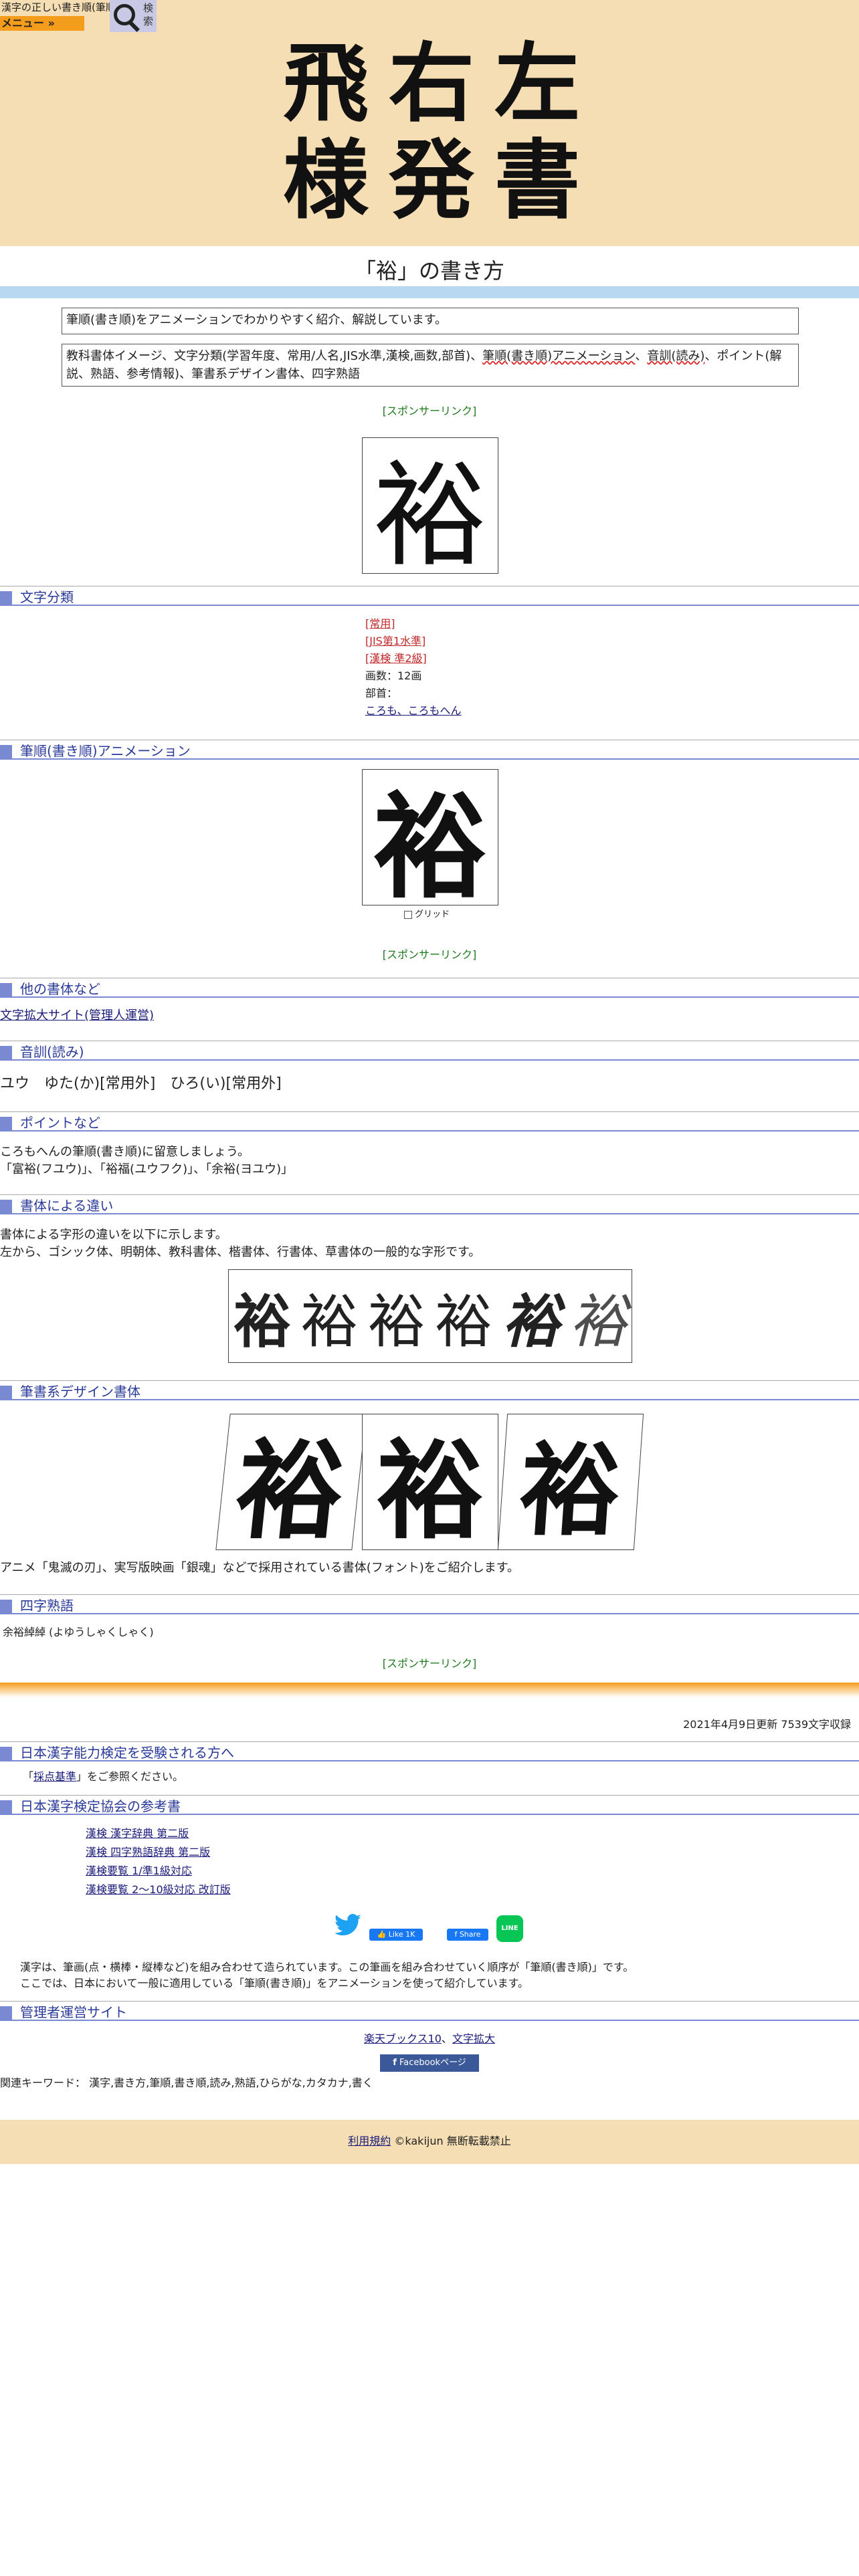 The height and width of the screenshot is (2576, 859). What do you see at coordinates (262, 1322) in the screenshot?
I see `kanji-gothic: 裕` at bounding box center [262, 1322].